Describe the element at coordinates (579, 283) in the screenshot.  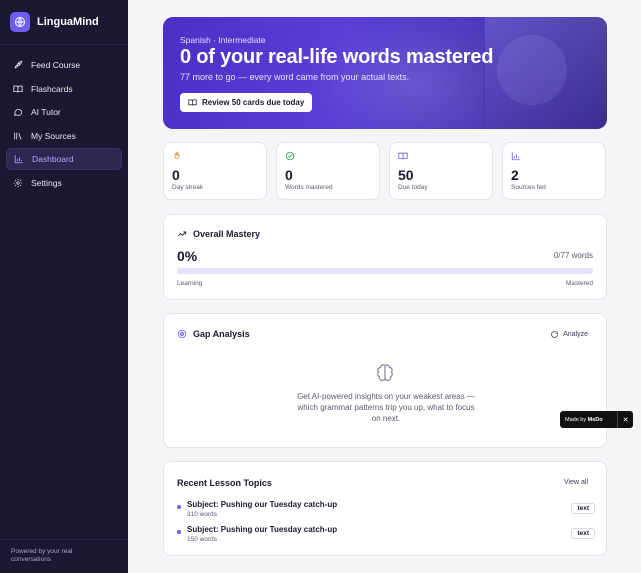
I see `progress-high-label: Mastered` at that location.